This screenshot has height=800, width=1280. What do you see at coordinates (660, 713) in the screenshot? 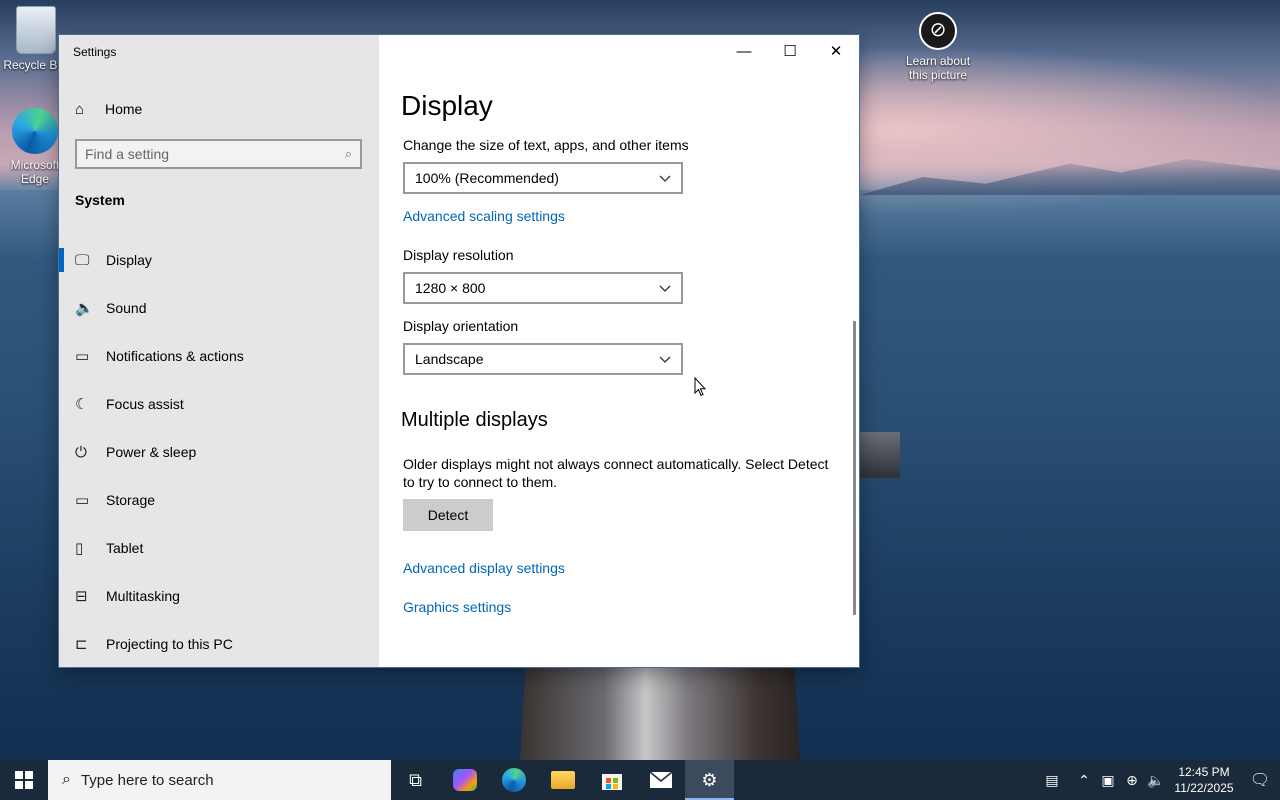
I see `wallpaper-pier` at bounding box center [660, 713].